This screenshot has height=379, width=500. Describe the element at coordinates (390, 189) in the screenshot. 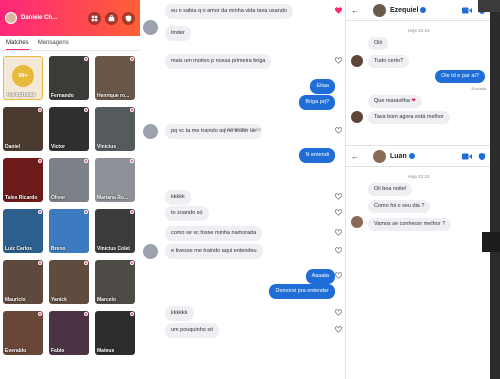

I see `received-message: Oii boa noite!` at that location.